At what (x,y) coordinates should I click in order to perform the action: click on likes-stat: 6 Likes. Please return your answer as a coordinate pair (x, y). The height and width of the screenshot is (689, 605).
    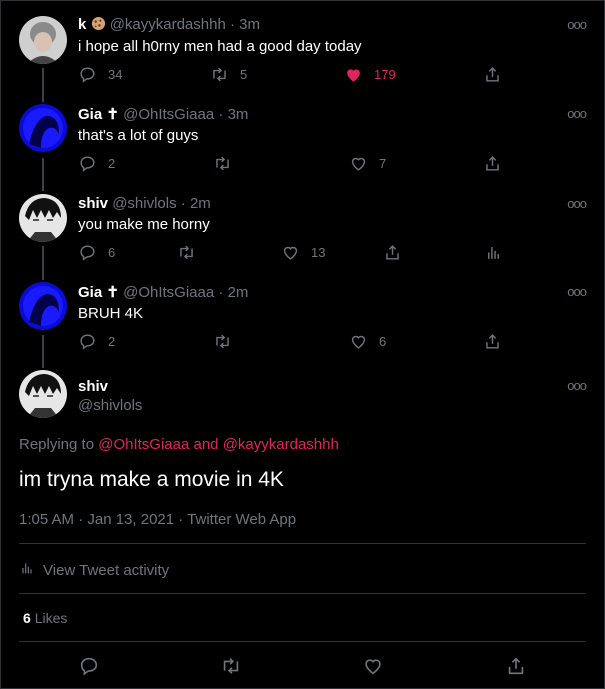
    Looking at the image, I should click on (45, 618).